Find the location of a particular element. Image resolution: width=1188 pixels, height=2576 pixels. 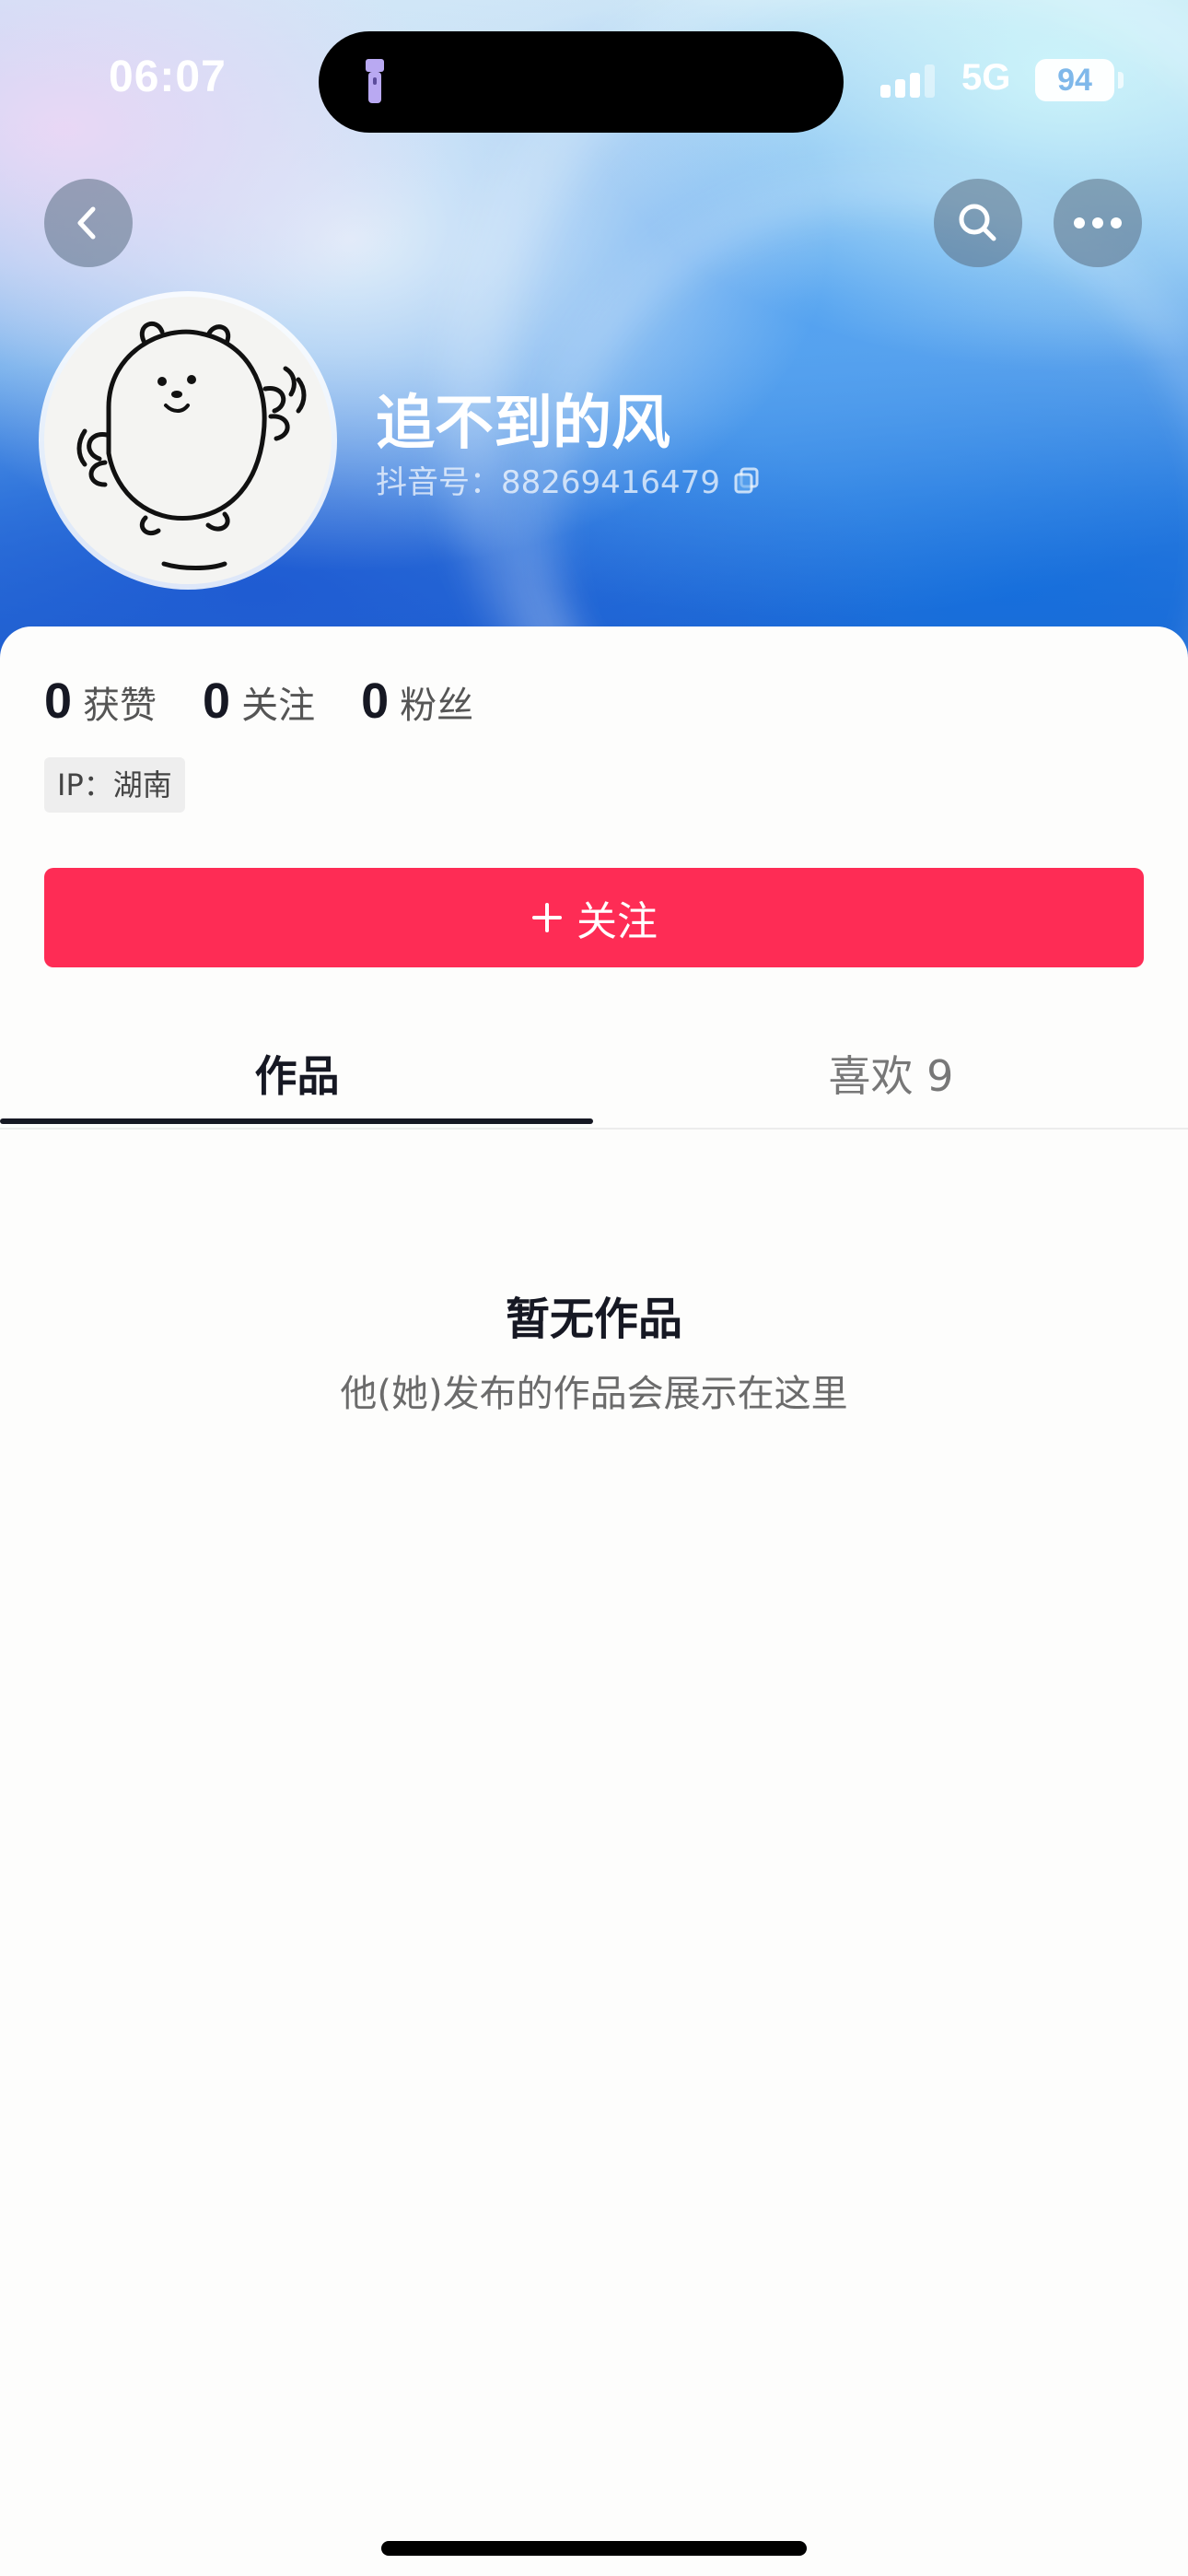

more-button is located at coordinates (1098, 223).